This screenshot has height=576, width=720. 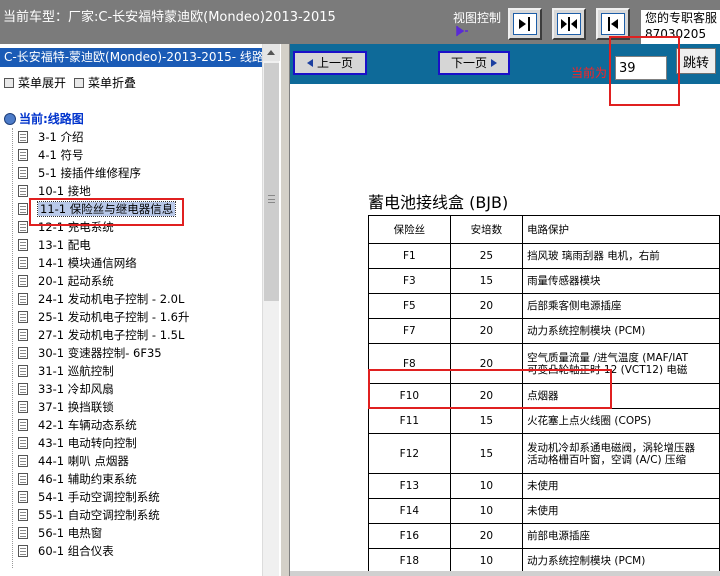 I want to click on tree-item: 55-1 自动空调控制系统, so click(x=143, y=515).